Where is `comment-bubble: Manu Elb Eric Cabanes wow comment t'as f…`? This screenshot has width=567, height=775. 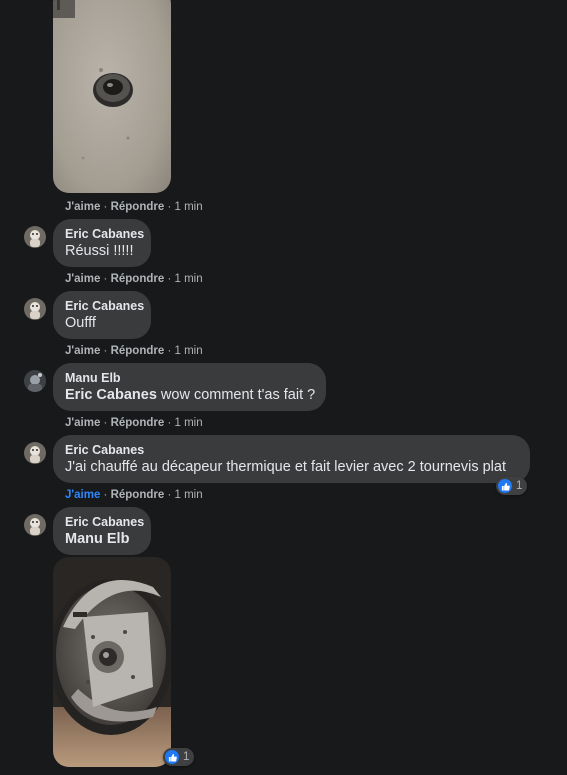 comment-bubble: Manu Elb Eric Cabanes wow comment t'as f… is located at coordinates (189, 387).